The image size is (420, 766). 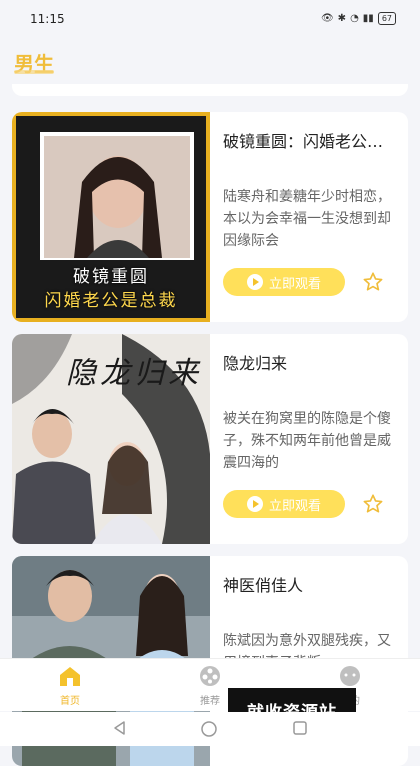 What do you see at coordinates (111, 301) in the screenshot?
I see `poster-title-line-2: 闪婚老公是总裁` at bounding box center [111, 301].